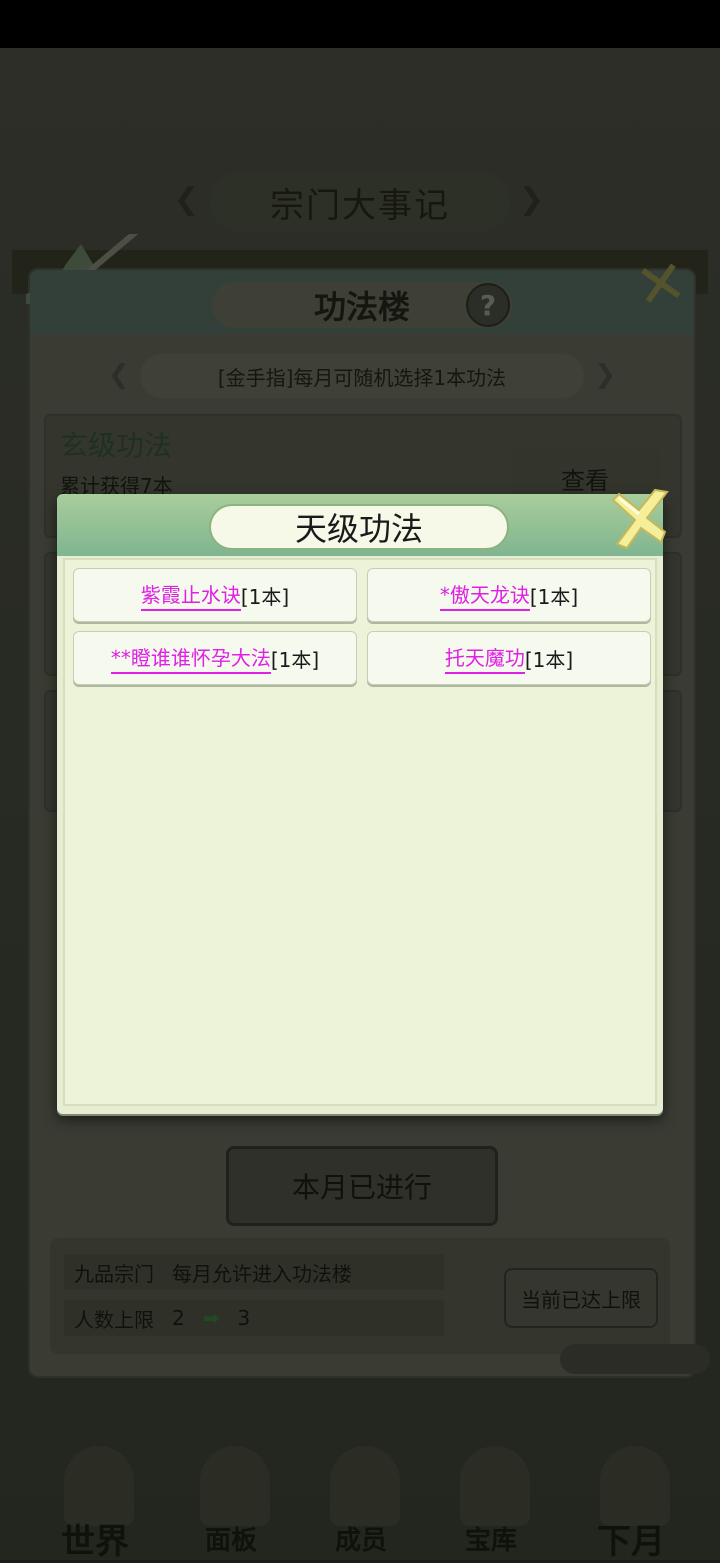  I want to click on nav-treasury: 宝库, so click(491, 1485).